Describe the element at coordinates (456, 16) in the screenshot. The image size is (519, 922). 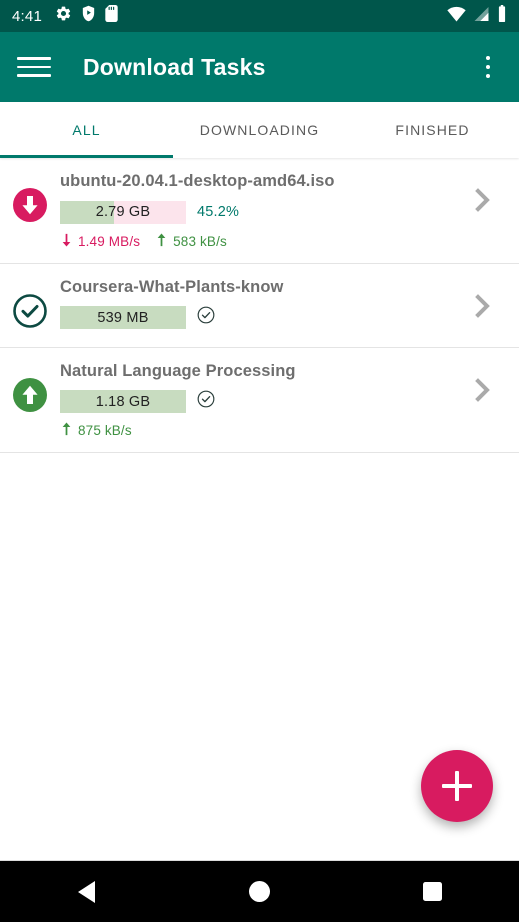
I see `wifi-icon` at that location.